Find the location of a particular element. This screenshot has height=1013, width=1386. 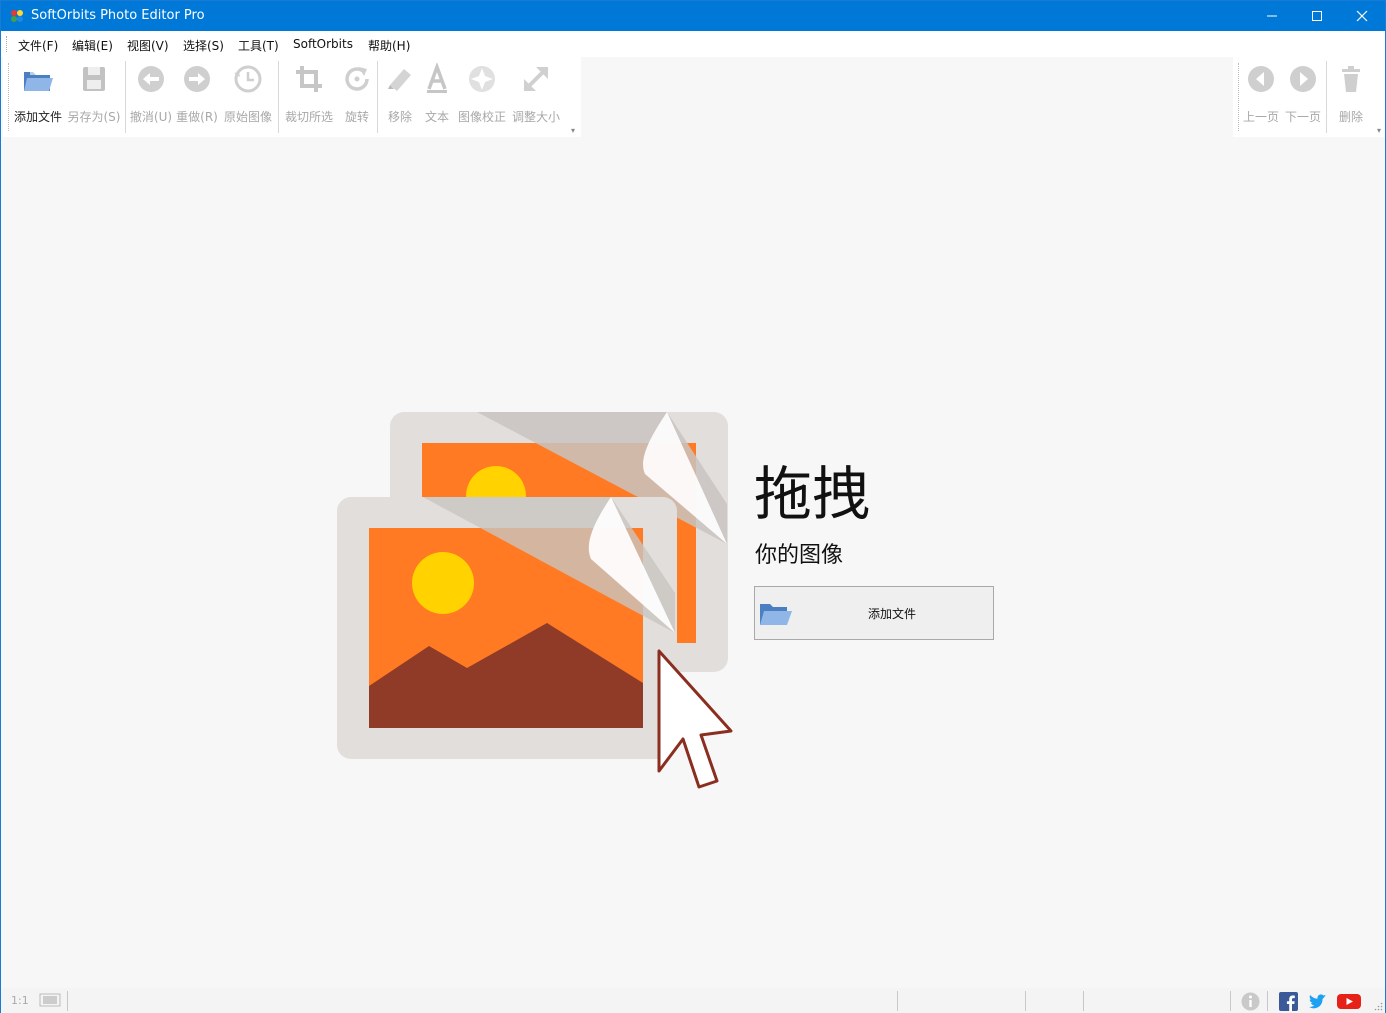

toolbar-crop-button: 裁切所选 is located at coordinates (309, 93).